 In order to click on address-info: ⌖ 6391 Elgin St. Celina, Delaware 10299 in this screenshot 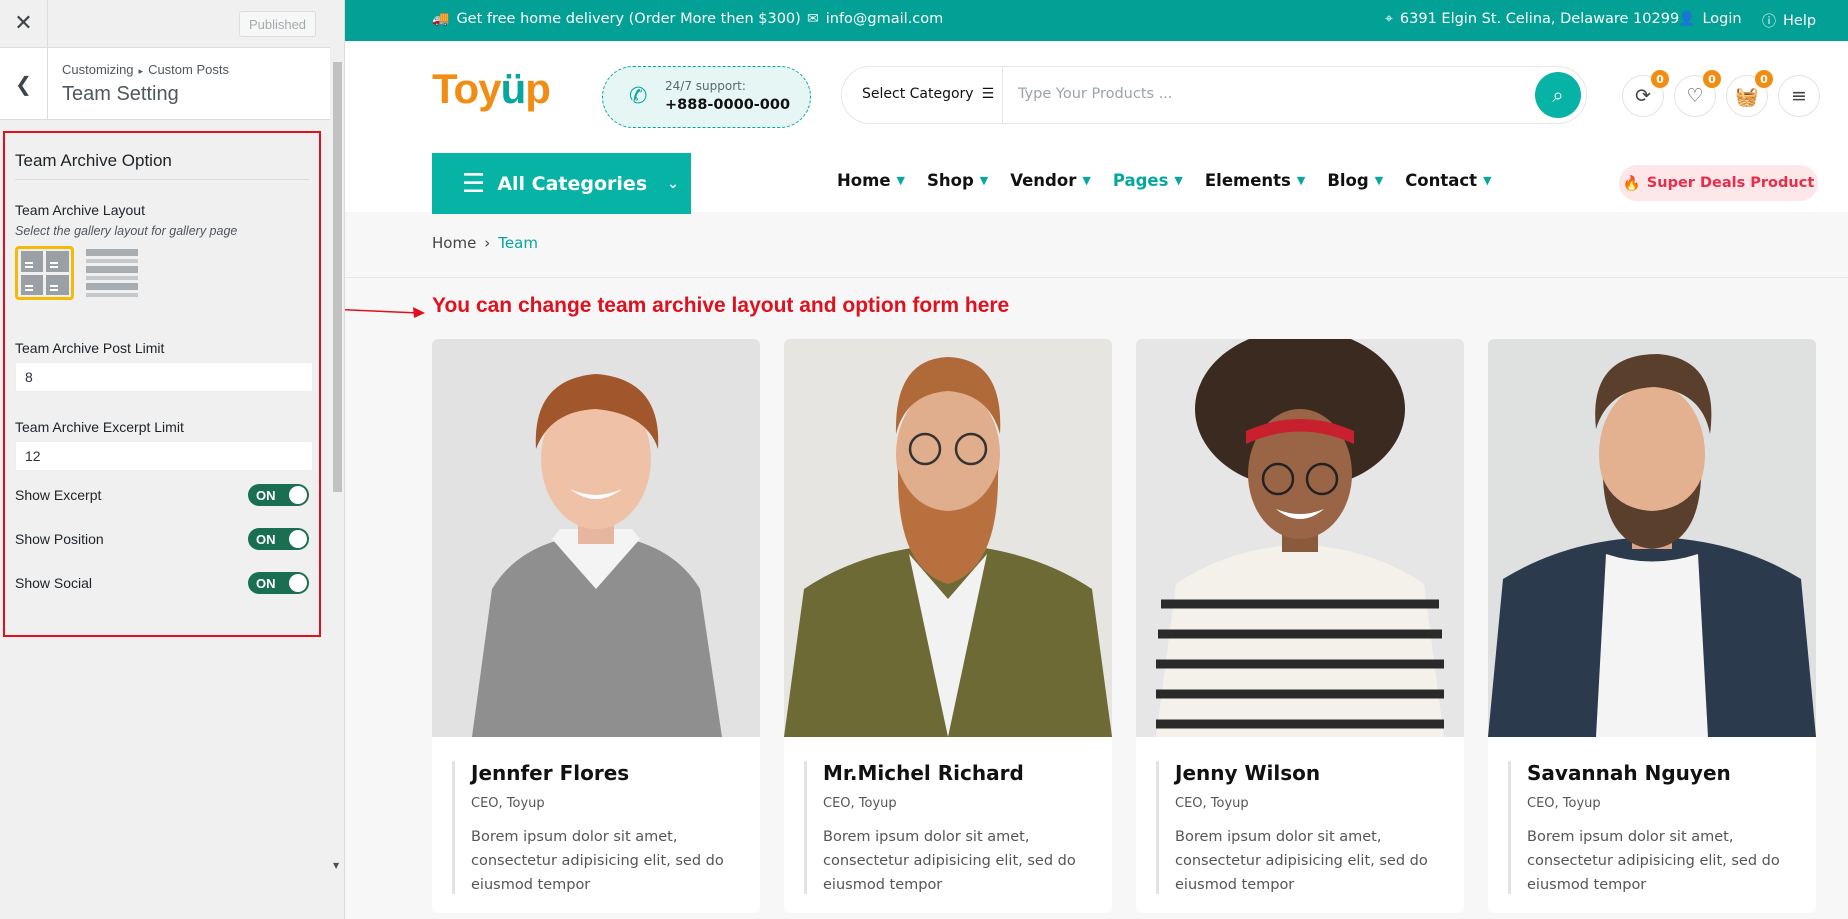, I will do `click(1532, 19)`.